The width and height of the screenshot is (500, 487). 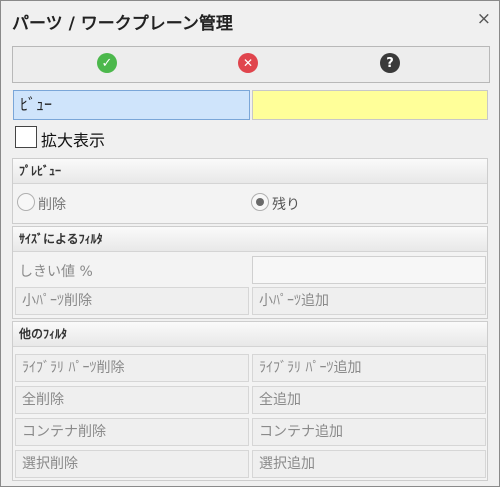 What do you see at coordinates (369, 464) in the screenshot?
I see `selection-add-button: 選択追加` at bounding box center [369, 464].